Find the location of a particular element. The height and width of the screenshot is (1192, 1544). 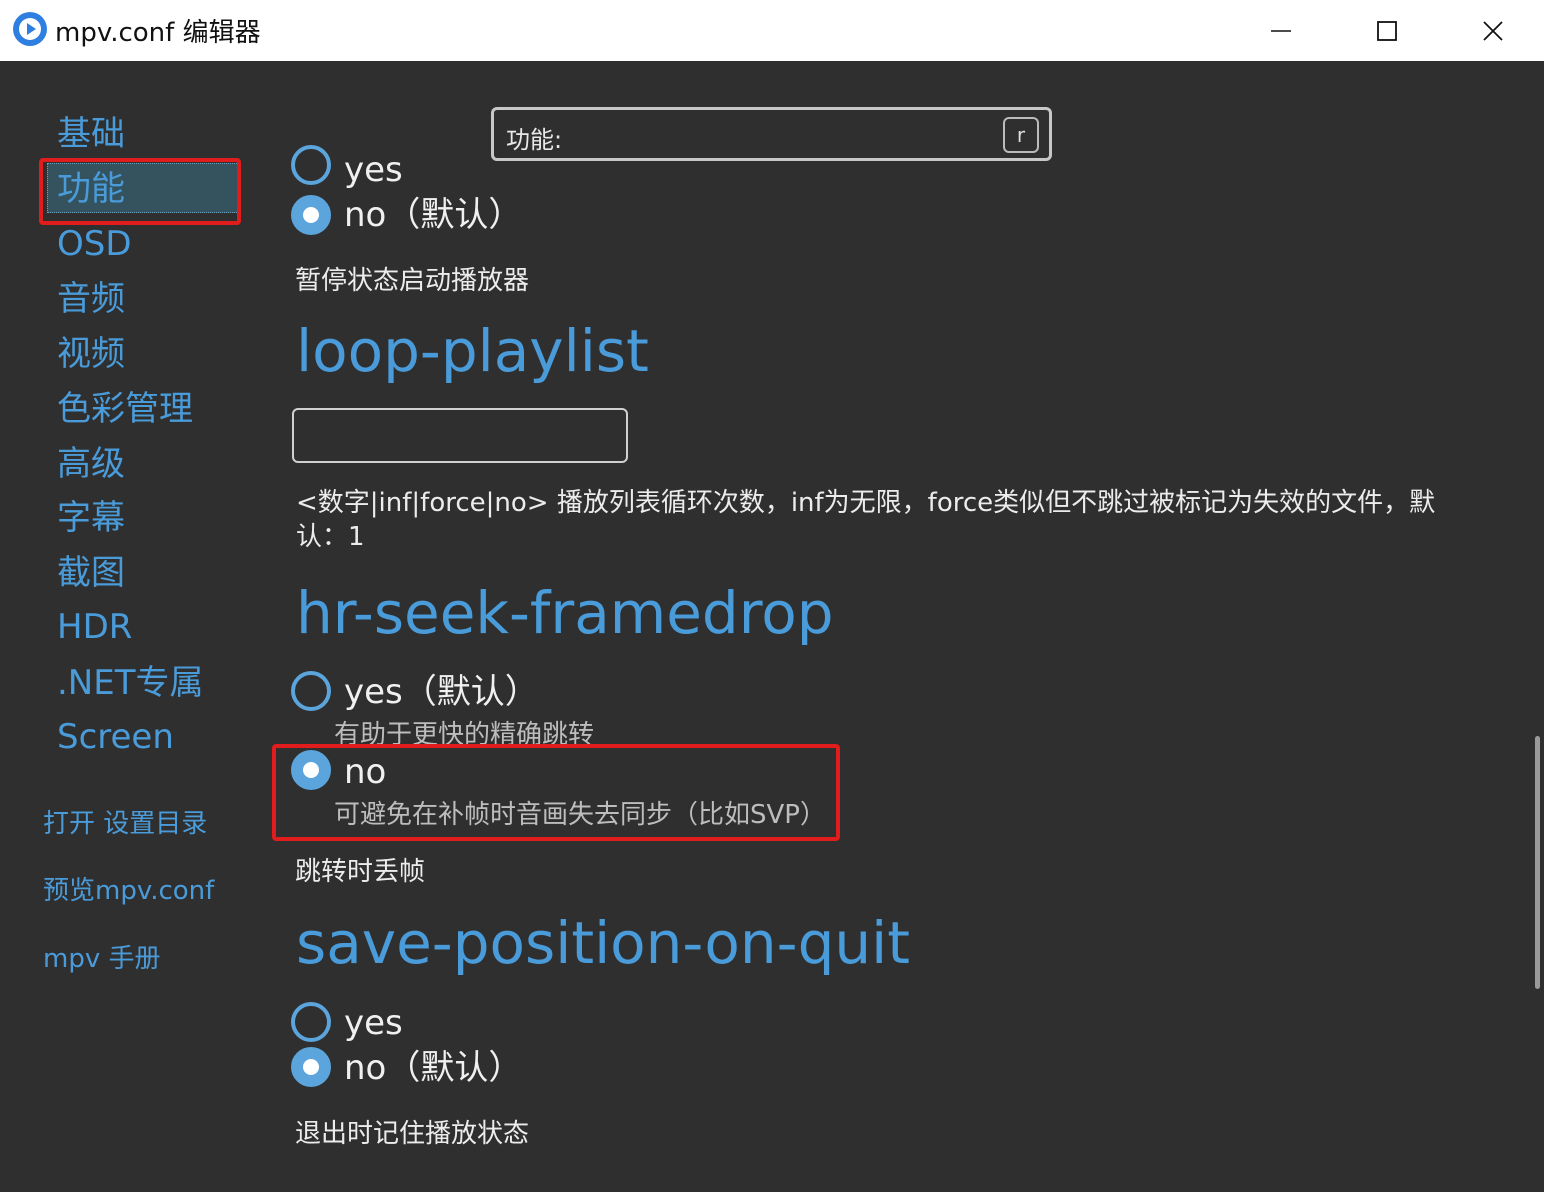

maximize-icon is located at coordinates (1387, 30).